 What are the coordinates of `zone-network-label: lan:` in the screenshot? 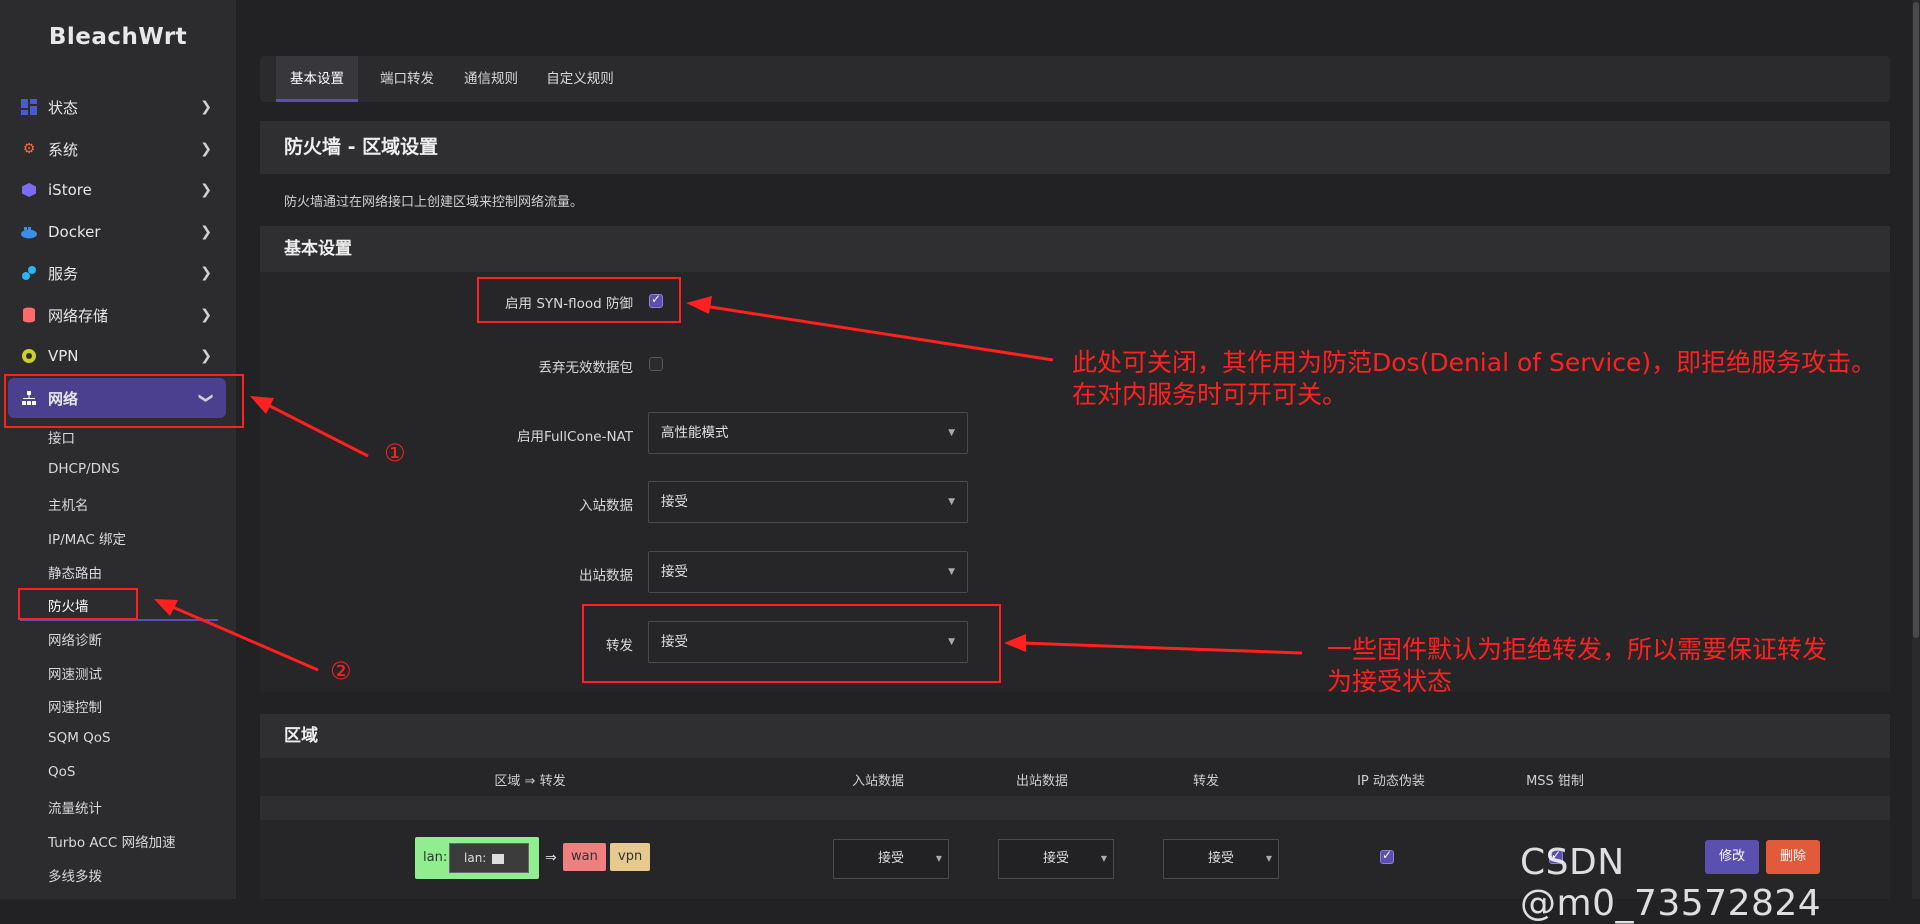 It's located at (475, 858).